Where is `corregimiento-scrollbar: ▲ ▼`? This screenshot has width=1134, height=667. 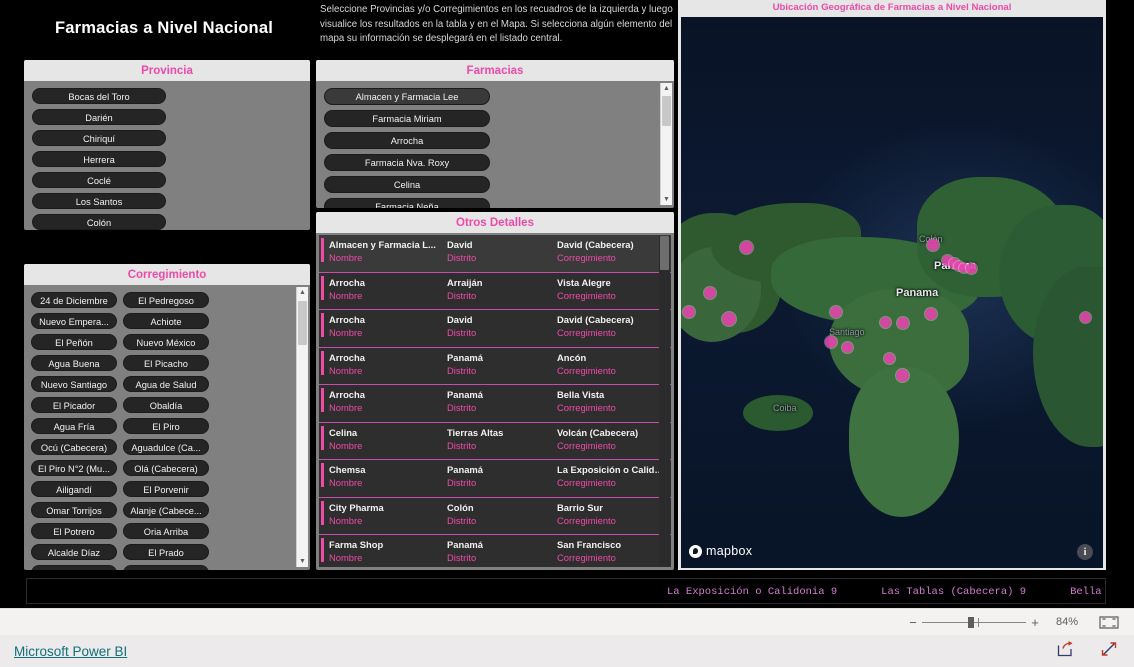
corregimiento-scrollbar: ▲ ▼ is located at coordinates (302, 427).